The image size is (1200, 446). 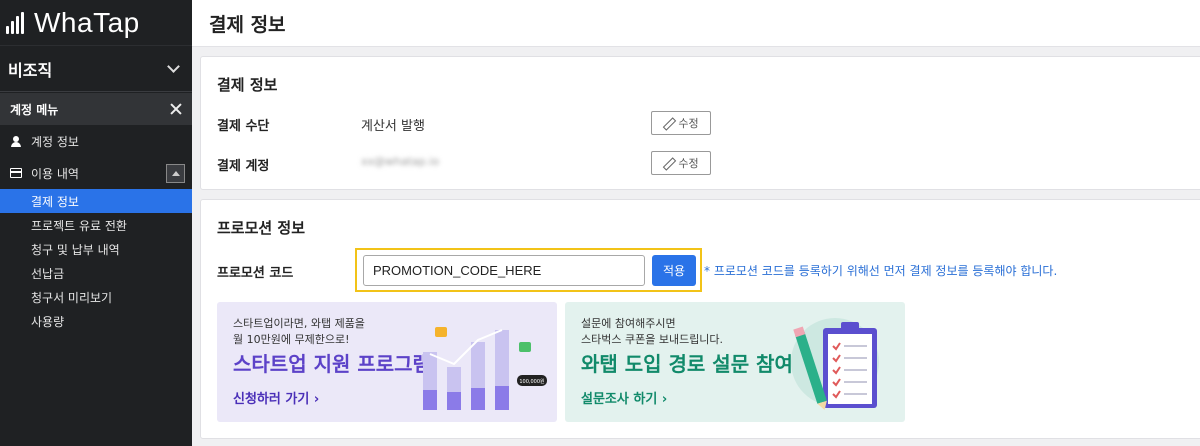 What do you see at coordinates (96, 69) in the screenshot?
I see `org-selector: 비조직` at bounding box center [96, 69].